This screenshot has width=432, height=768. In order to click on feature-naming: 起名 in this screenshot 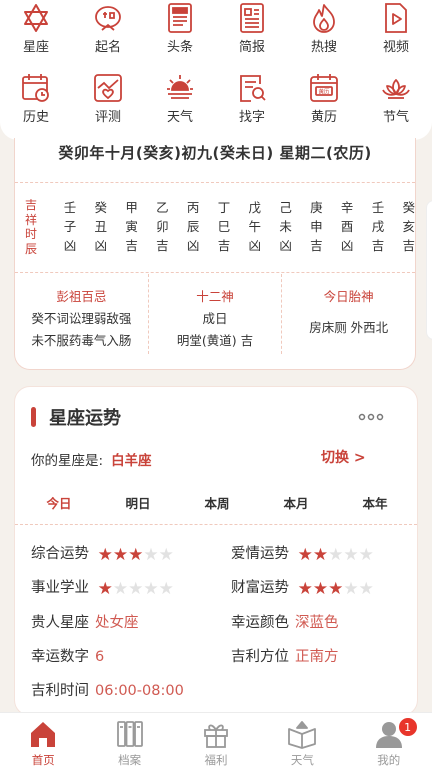, I will do `click(108, 33)`.